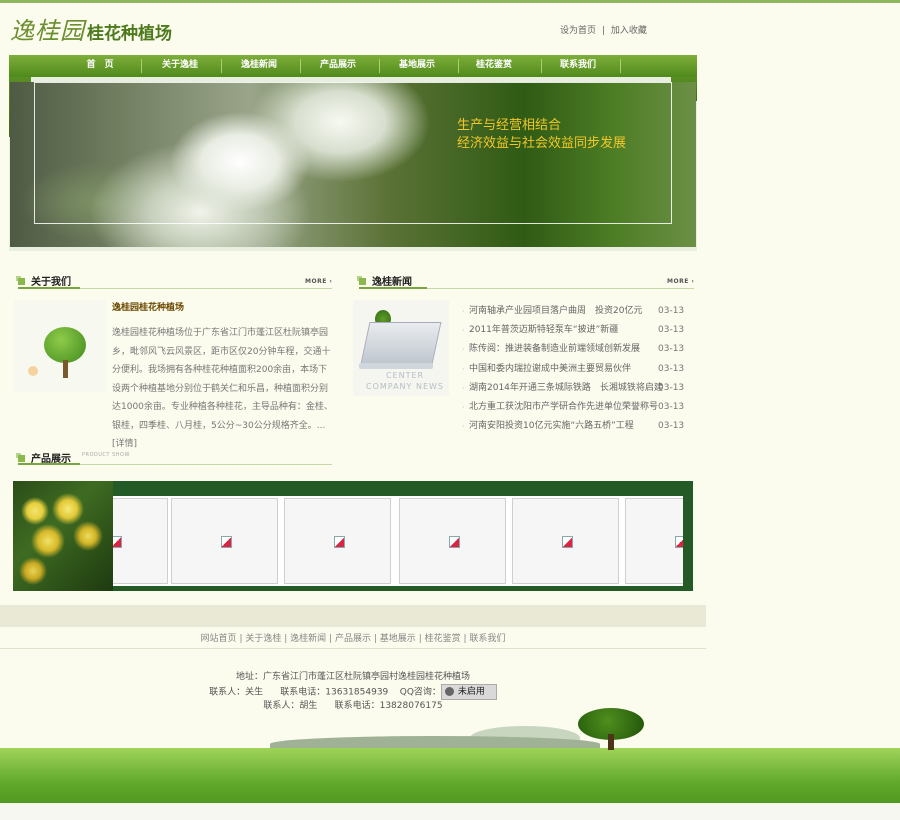 The height and width of the screenshot is (820, 900). I want to click on logo-text: 桂花种植场, so click(129, 34).